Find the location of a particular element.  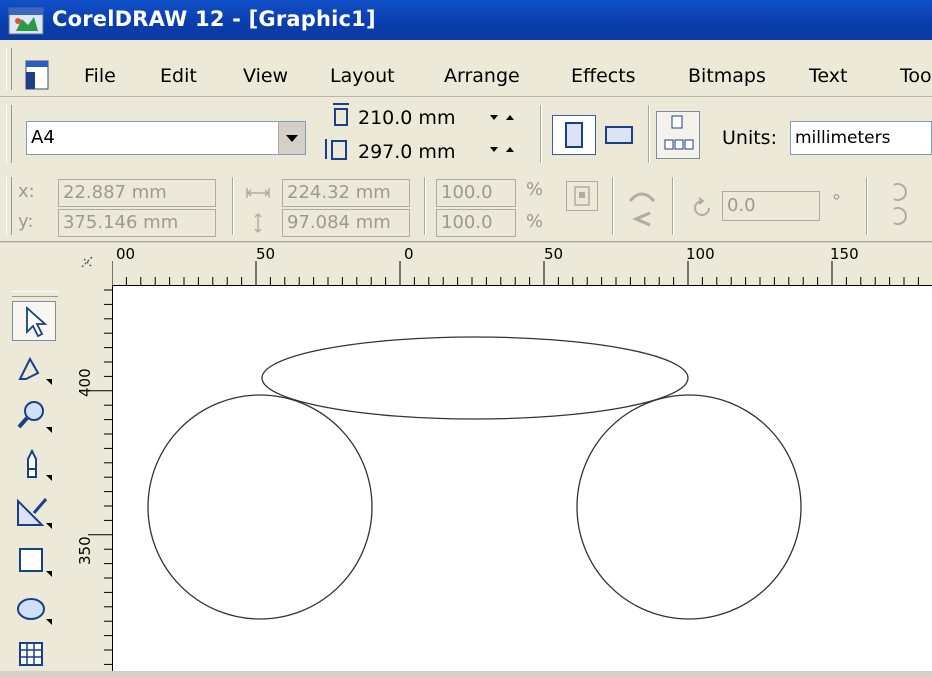

shape-tool-icon is located at coordinates (34, 369).